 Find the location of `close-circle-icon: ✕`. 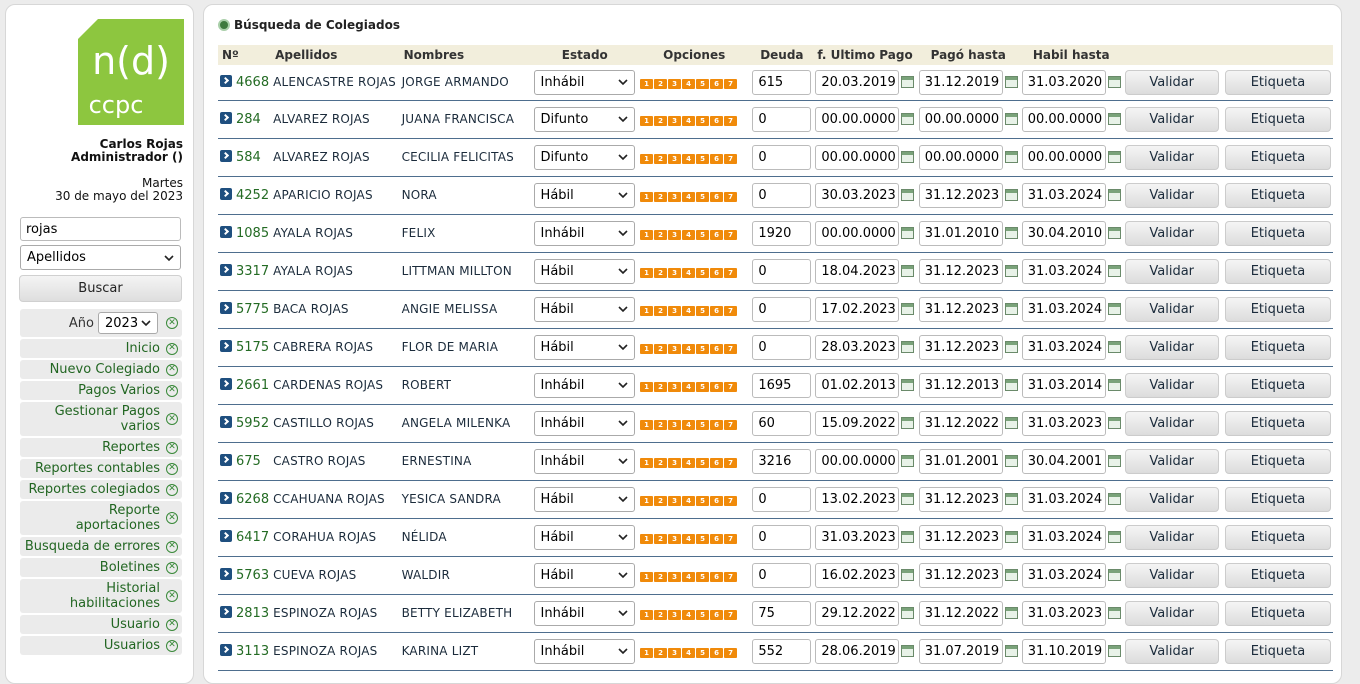

close-circle-icon: ✕ is located at coordinates (172, 323).